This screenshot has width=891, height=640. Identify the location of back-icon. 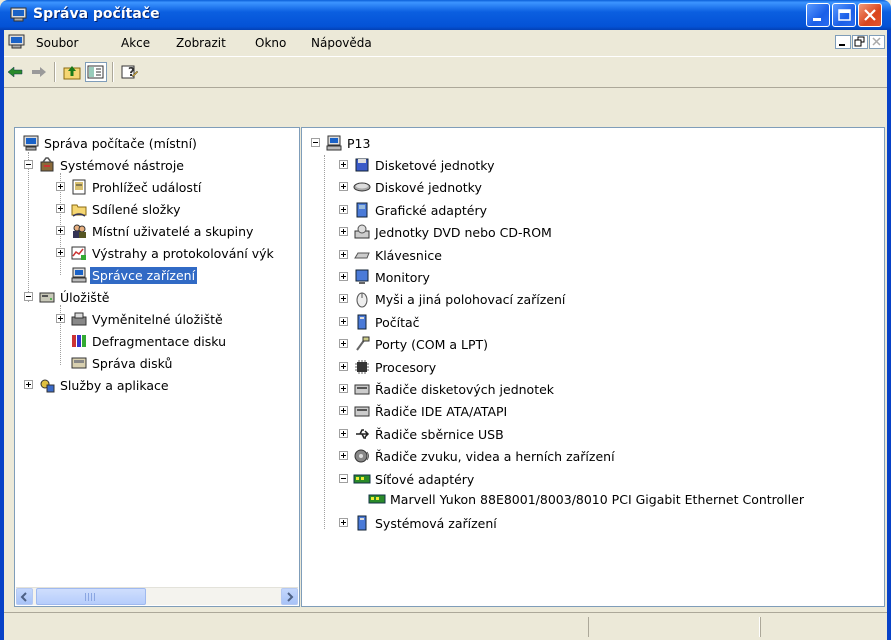
(15, 72).